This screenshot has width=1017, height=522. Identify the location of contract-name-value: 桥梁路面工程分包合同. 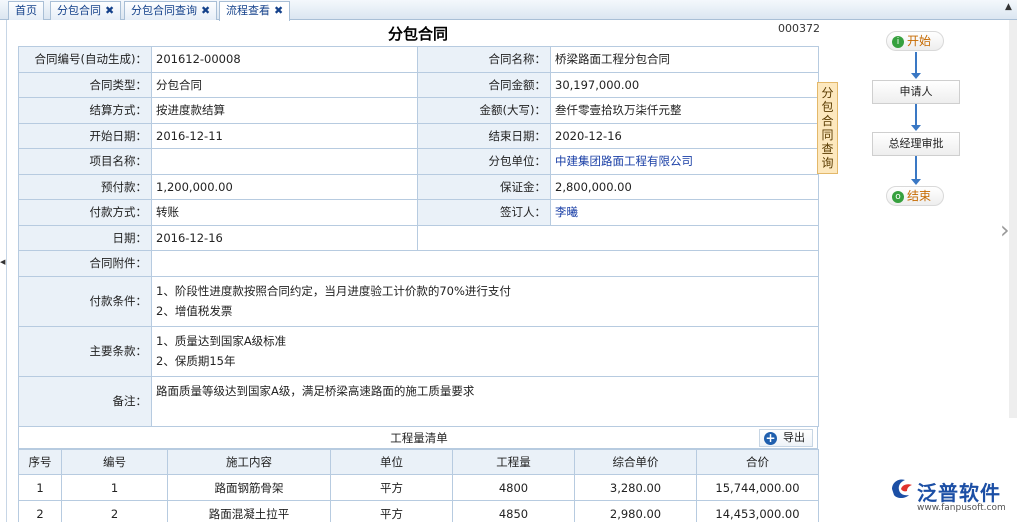
(684, 59).